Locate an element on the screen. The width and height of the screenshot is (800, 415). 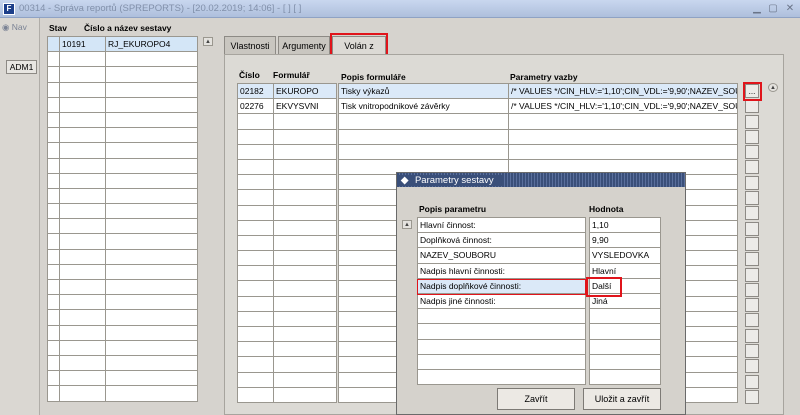
table-row: VYSLEDOVKA is located at coordinates (625, 255).